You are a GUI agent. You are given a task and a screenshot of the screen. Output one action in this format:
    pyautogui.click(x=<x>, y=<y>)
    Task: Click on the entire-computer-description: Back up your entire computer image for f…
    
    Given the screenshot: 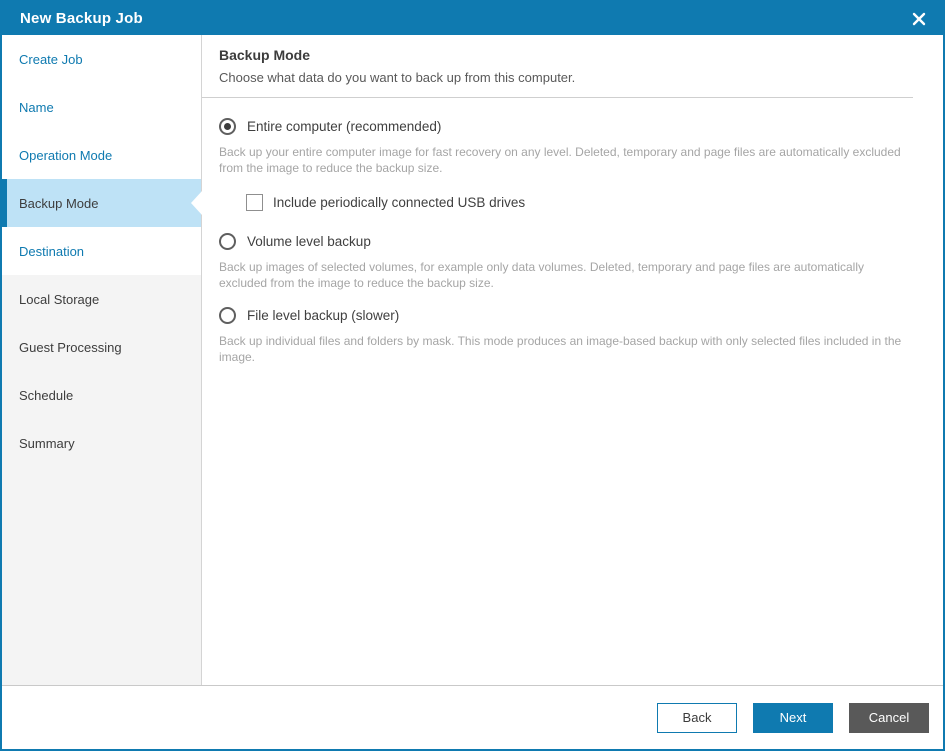 What is the action you would take?
    pyautogui.click(x=560, y=160)
    